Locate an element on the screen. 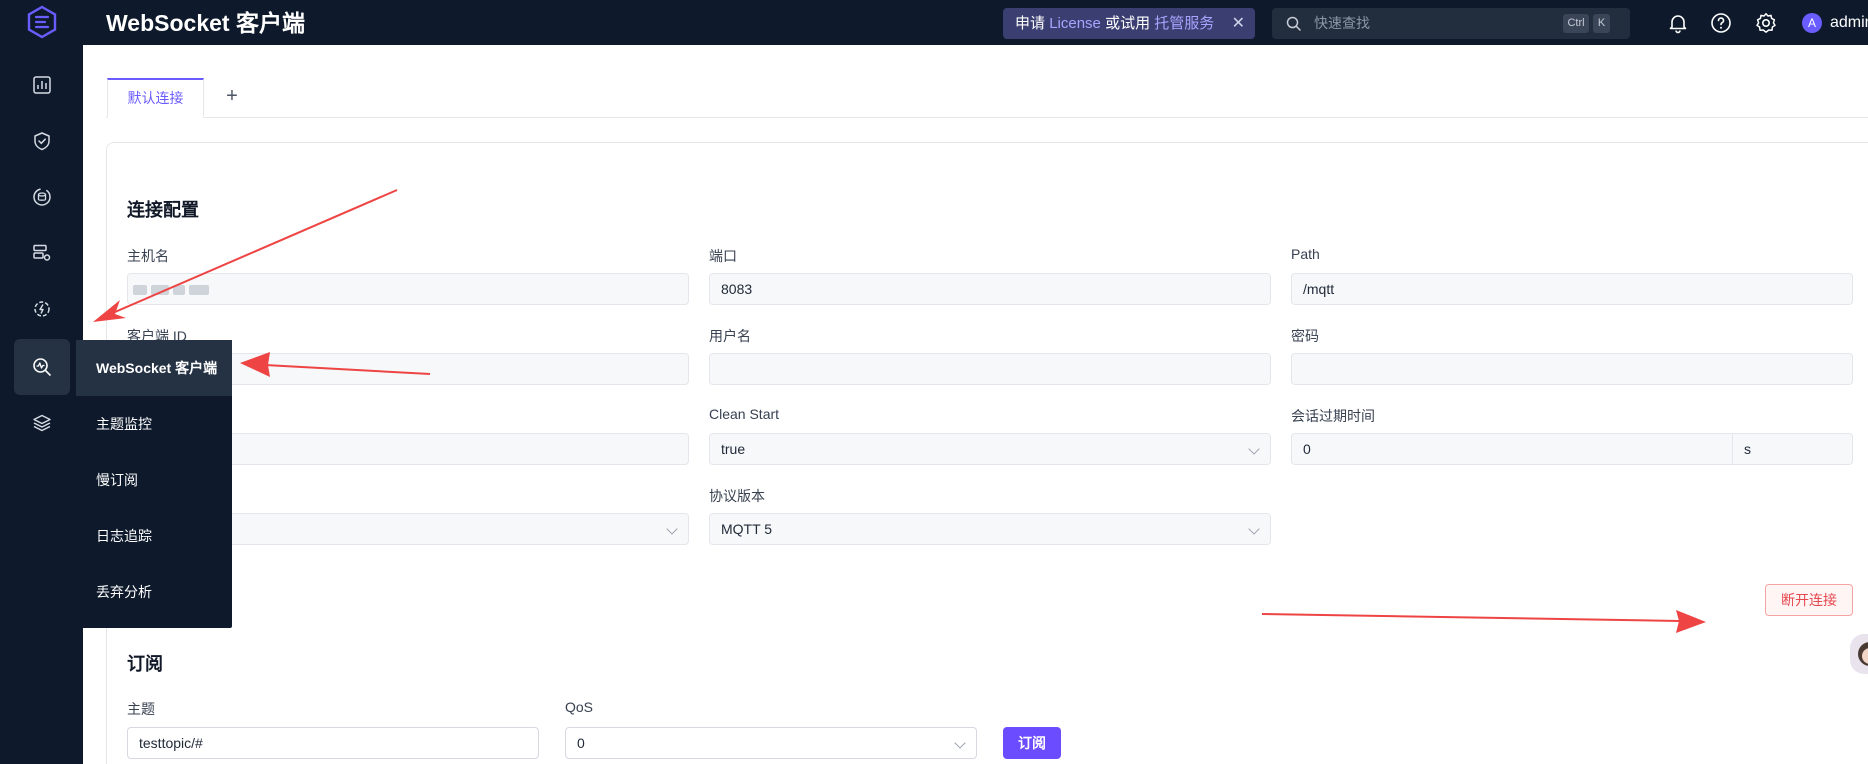 The height and width of the screenshot is (764, 1868). server-settings-icon is located at coordinates (42, 252).